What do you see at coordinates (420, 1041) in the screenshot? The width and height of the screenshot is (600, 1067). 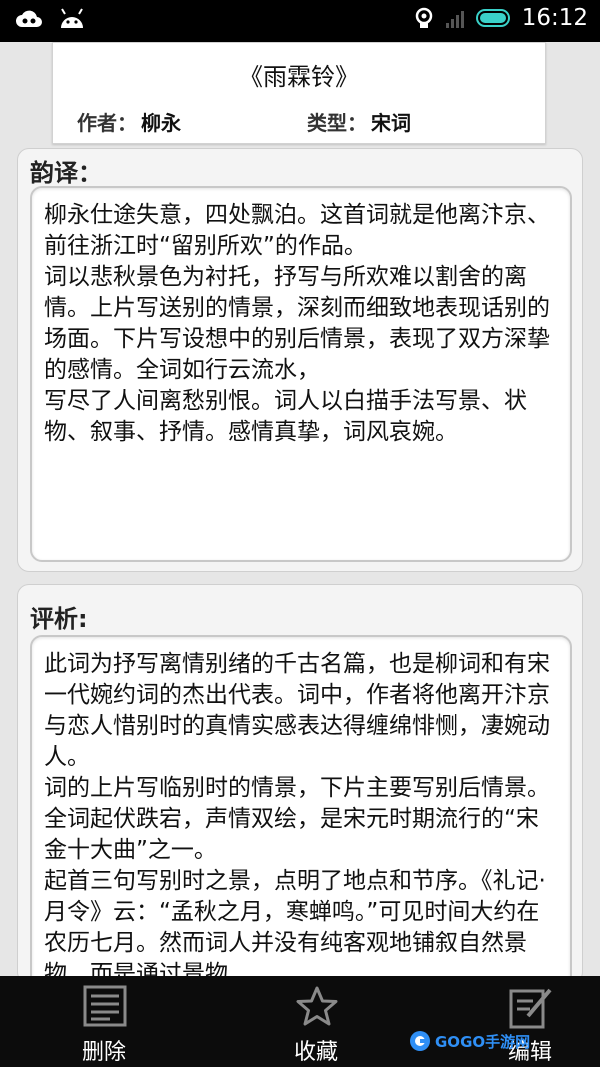 I see `watermark-logo-icon` at bounding box center [420, 1041].